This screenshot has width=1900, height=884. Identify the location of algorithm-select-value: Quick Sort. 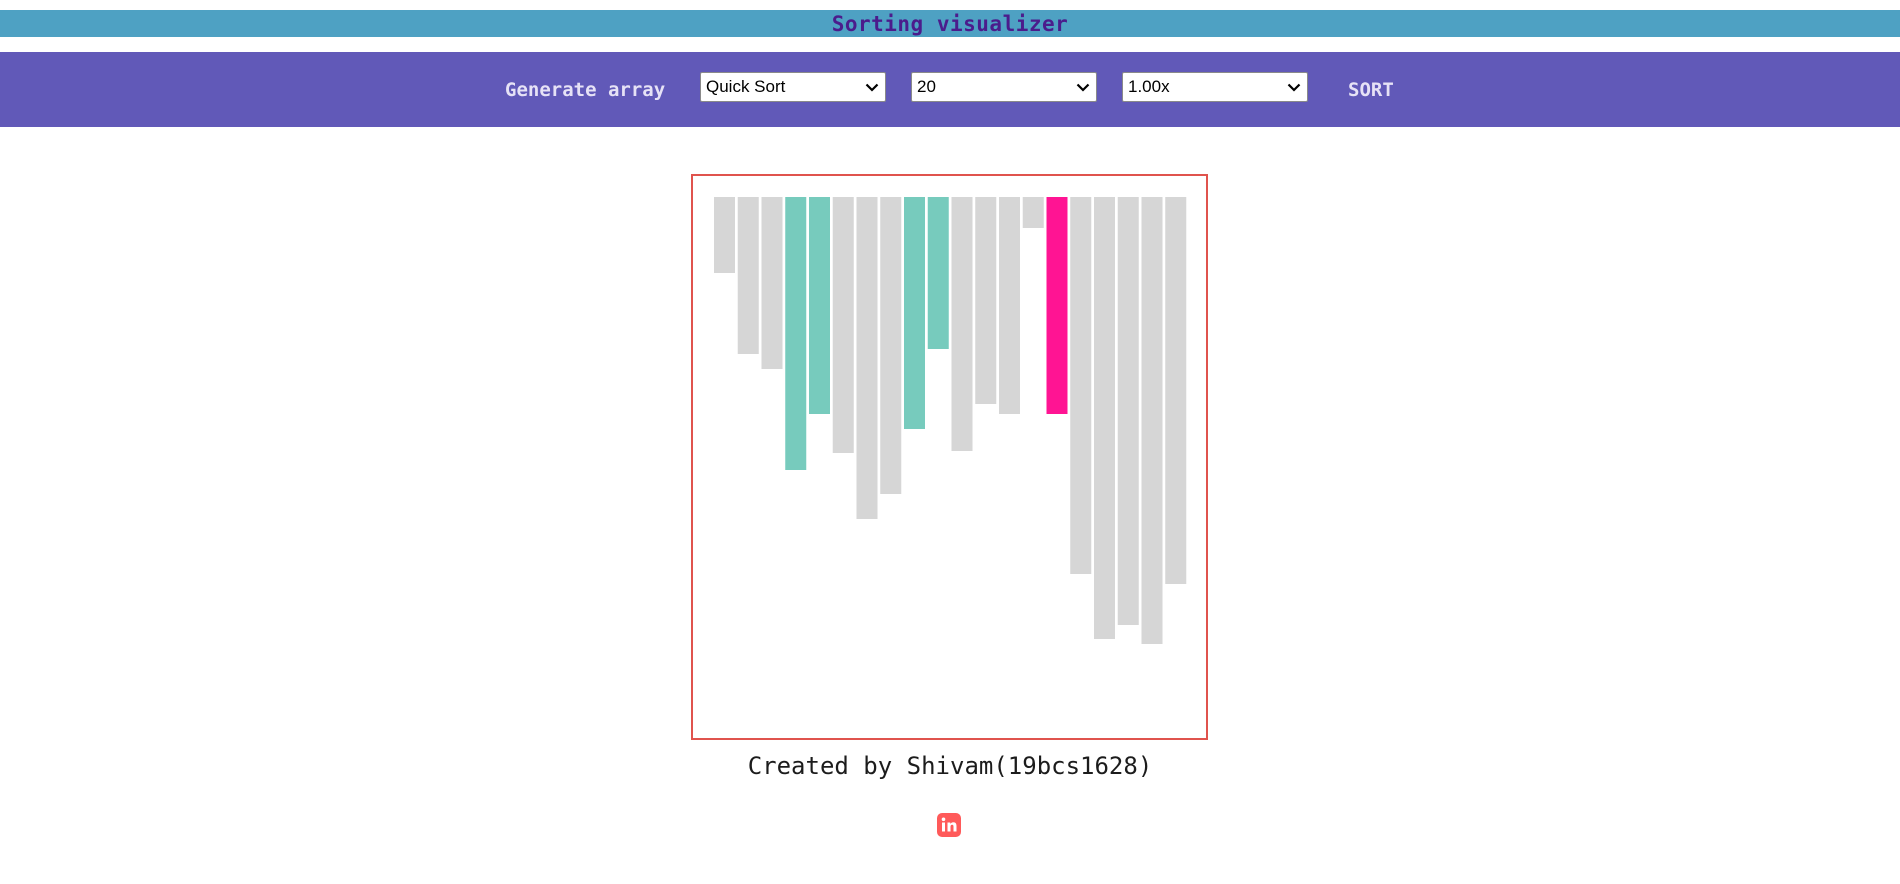
(746, 86).